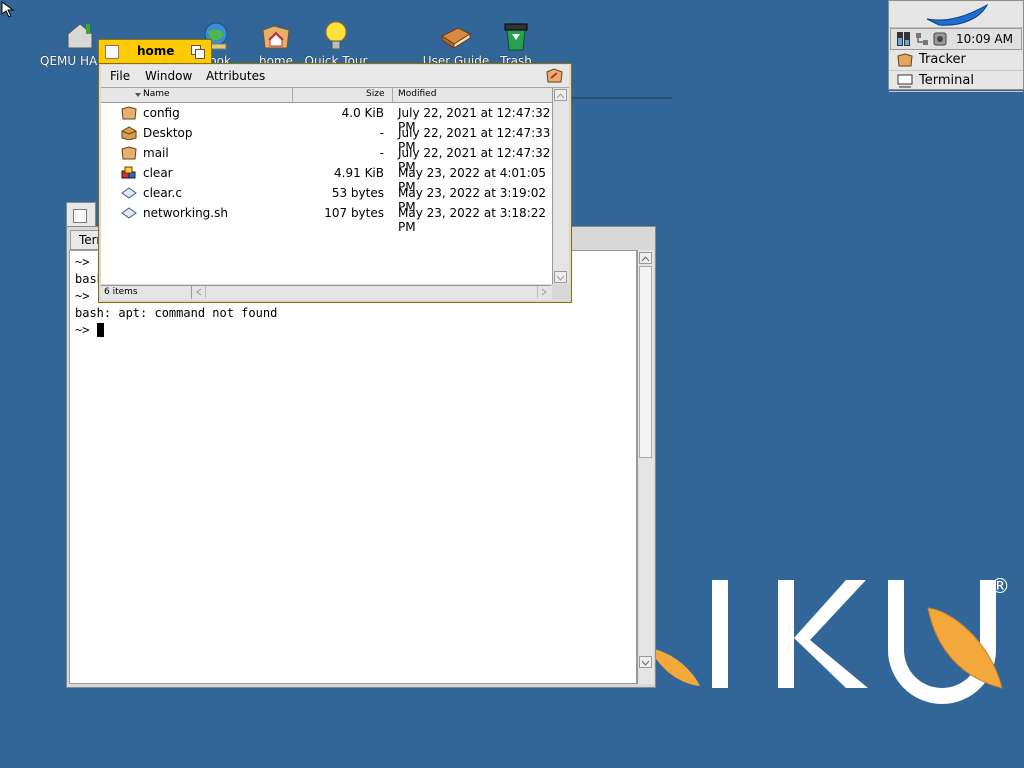 This screenshot has height=768, width=1024. Describe the element at coordinates (86, 330) in the screenshot. I see `terminal-prompt: ~>` at that location.